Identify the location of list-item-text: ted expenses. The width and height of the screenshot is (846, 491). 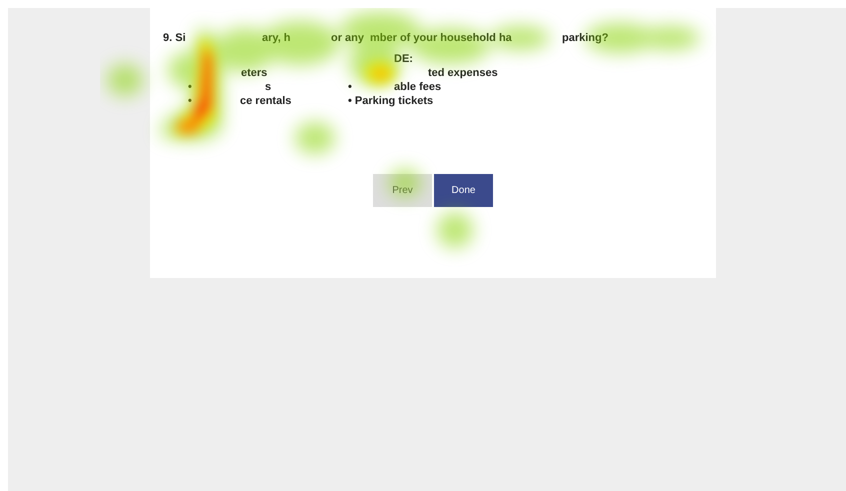
(463, 72).